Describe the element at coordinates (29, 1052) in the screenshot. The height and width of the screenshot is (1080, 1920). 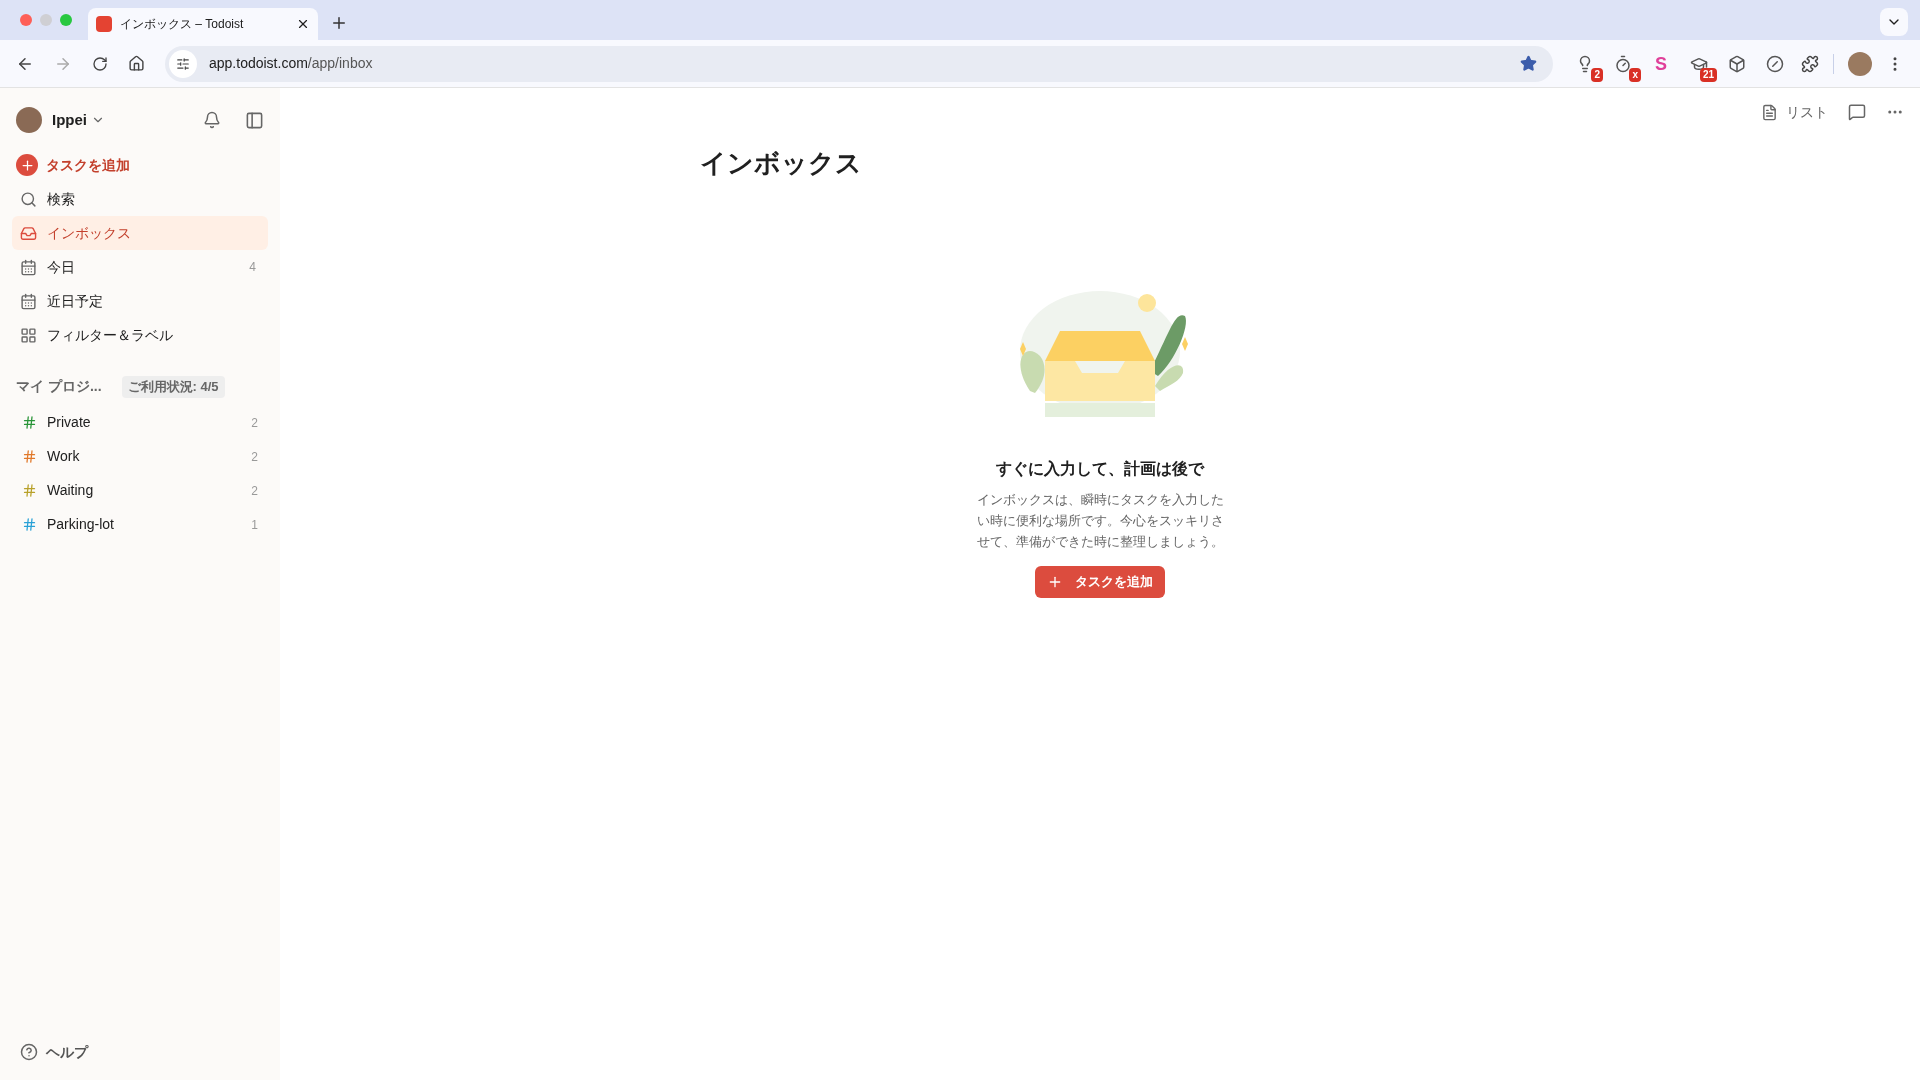
I see `help-icon` at that location.